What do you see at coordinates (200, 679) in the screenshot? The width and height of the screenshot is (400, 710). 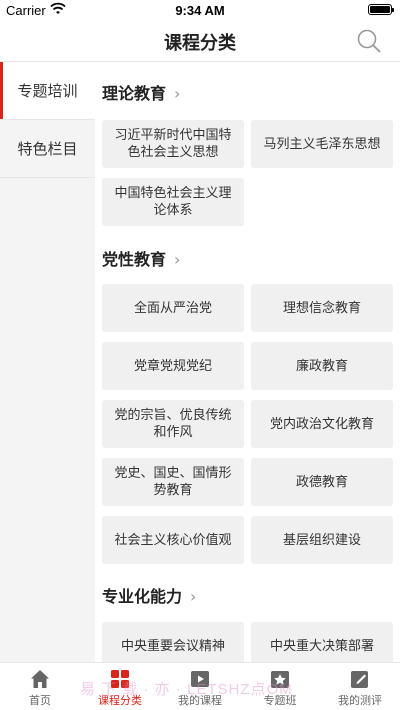 I see `video-play-icon` at bounding box center [200, 679].